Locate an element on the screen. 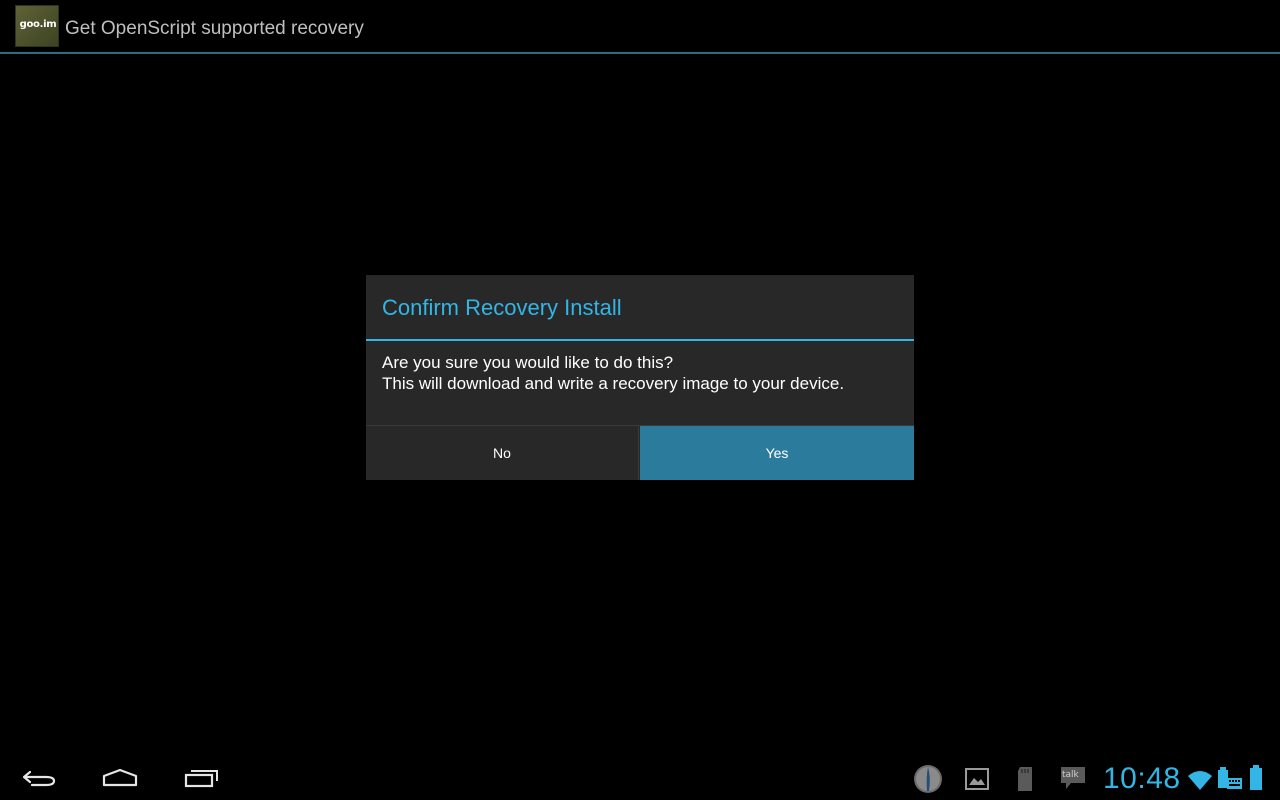 This screenshot has width=1280, height=800. talk-icon-label: talk is located at coordinates (1070, 775).